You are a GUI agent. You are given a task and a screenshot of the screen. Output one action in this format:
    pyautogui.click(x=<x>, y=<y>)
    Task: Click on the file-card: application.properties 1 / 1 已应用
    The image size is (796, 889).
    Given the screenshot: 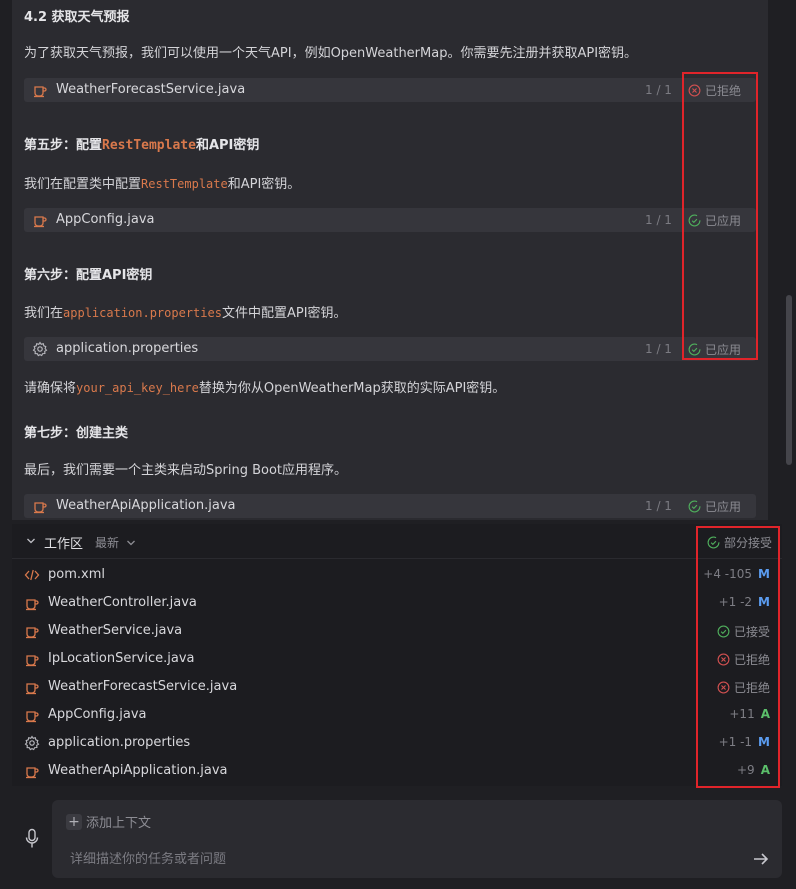 What is the action you would take?
    pyautogui.click(x=390, y=349)
    